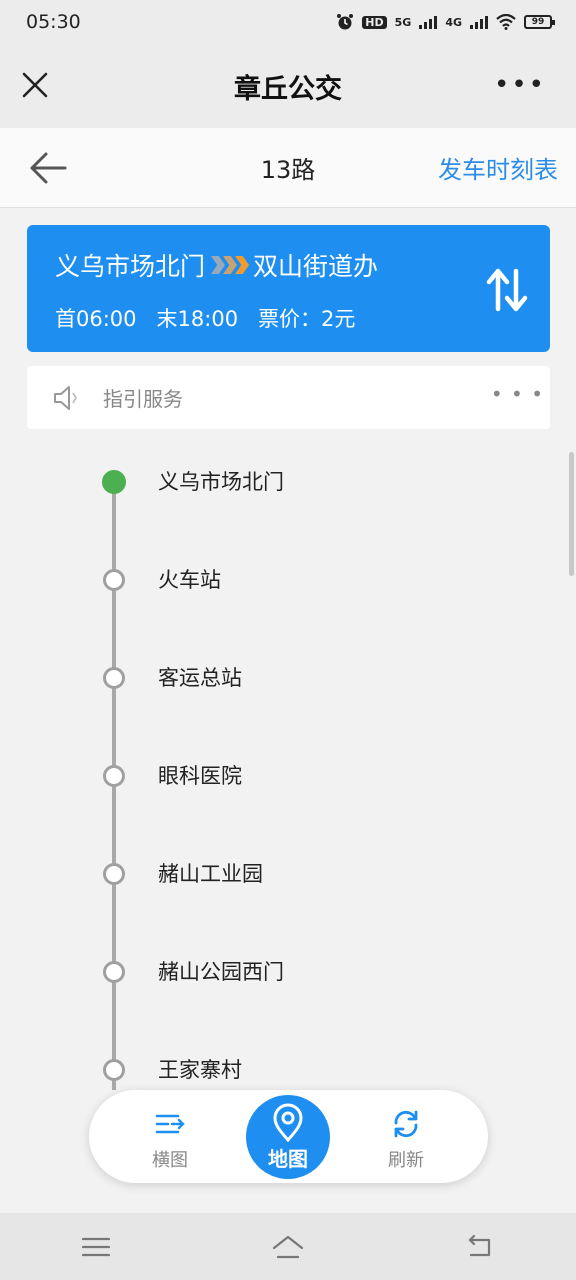 The height and width of the screenshot is (1280, 576). I want to click on destination-stop: 双山街道办, so click(316, 266).